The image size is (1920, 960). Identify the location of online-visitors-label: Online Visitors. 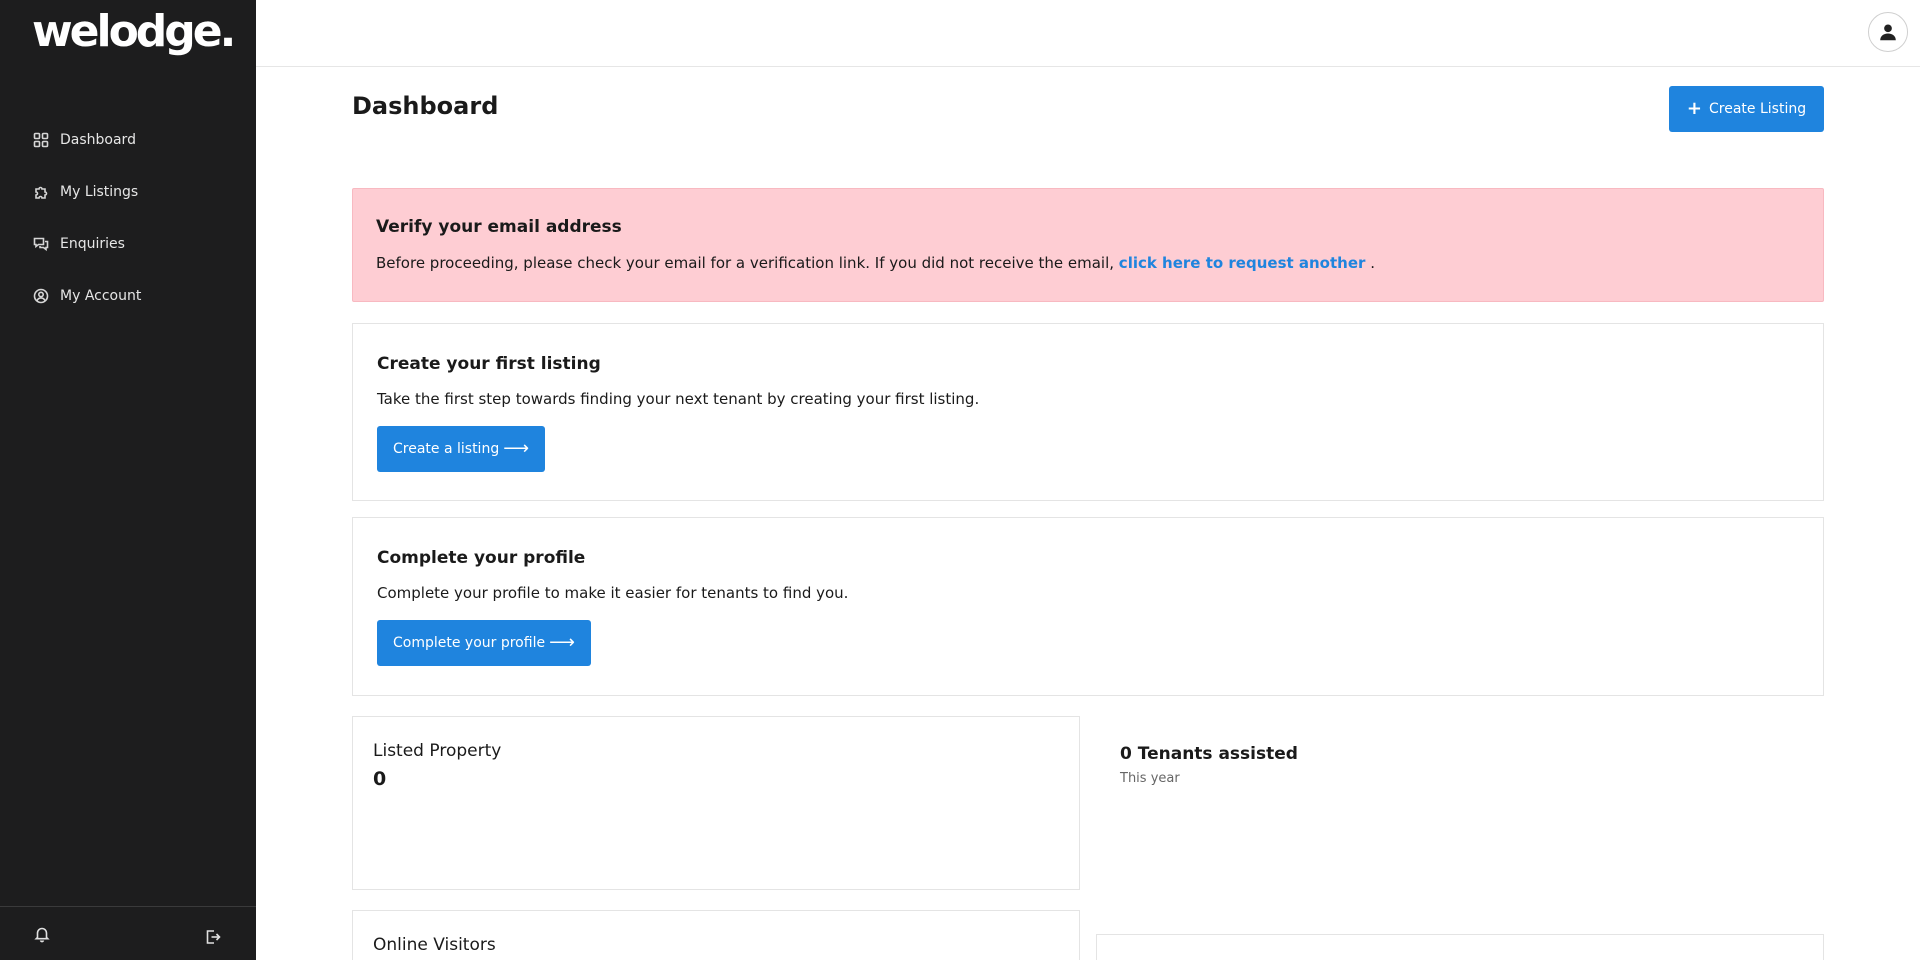
(434, 945).